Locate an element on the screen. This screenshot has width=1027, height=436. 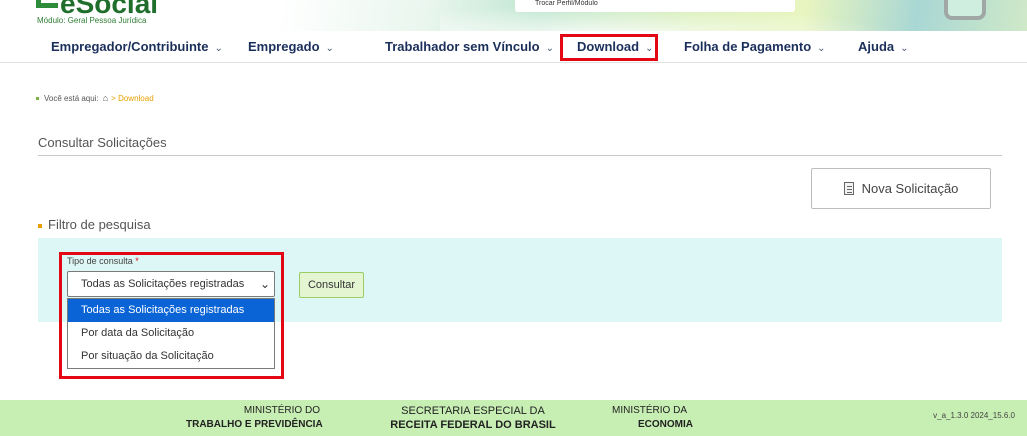
footer-economia-line2: ECONOMIA is located at coordinates (665, 424).